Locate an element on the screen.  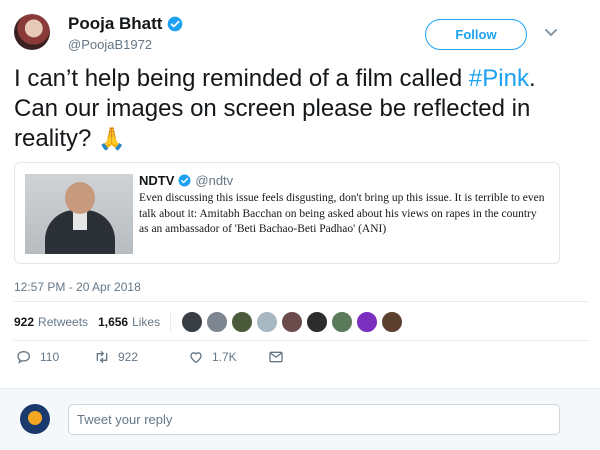
current-user-avatar is located at coordinates (35, 419).